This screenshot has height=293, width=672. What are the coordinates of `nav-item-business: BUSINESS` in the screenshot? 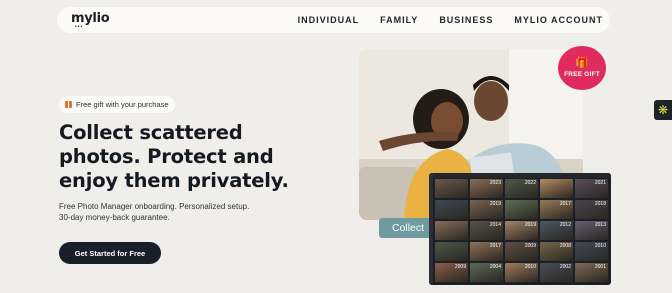 It's located at (466, 20).